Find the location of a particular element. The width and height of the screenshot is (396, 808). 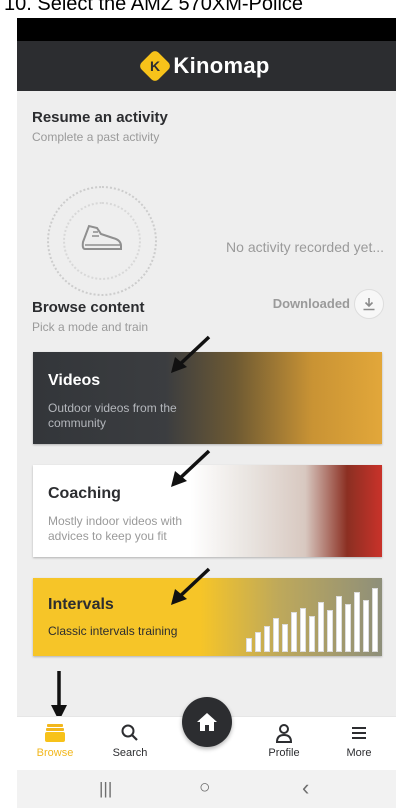

menu-icon is located at coordinates (359, 733).